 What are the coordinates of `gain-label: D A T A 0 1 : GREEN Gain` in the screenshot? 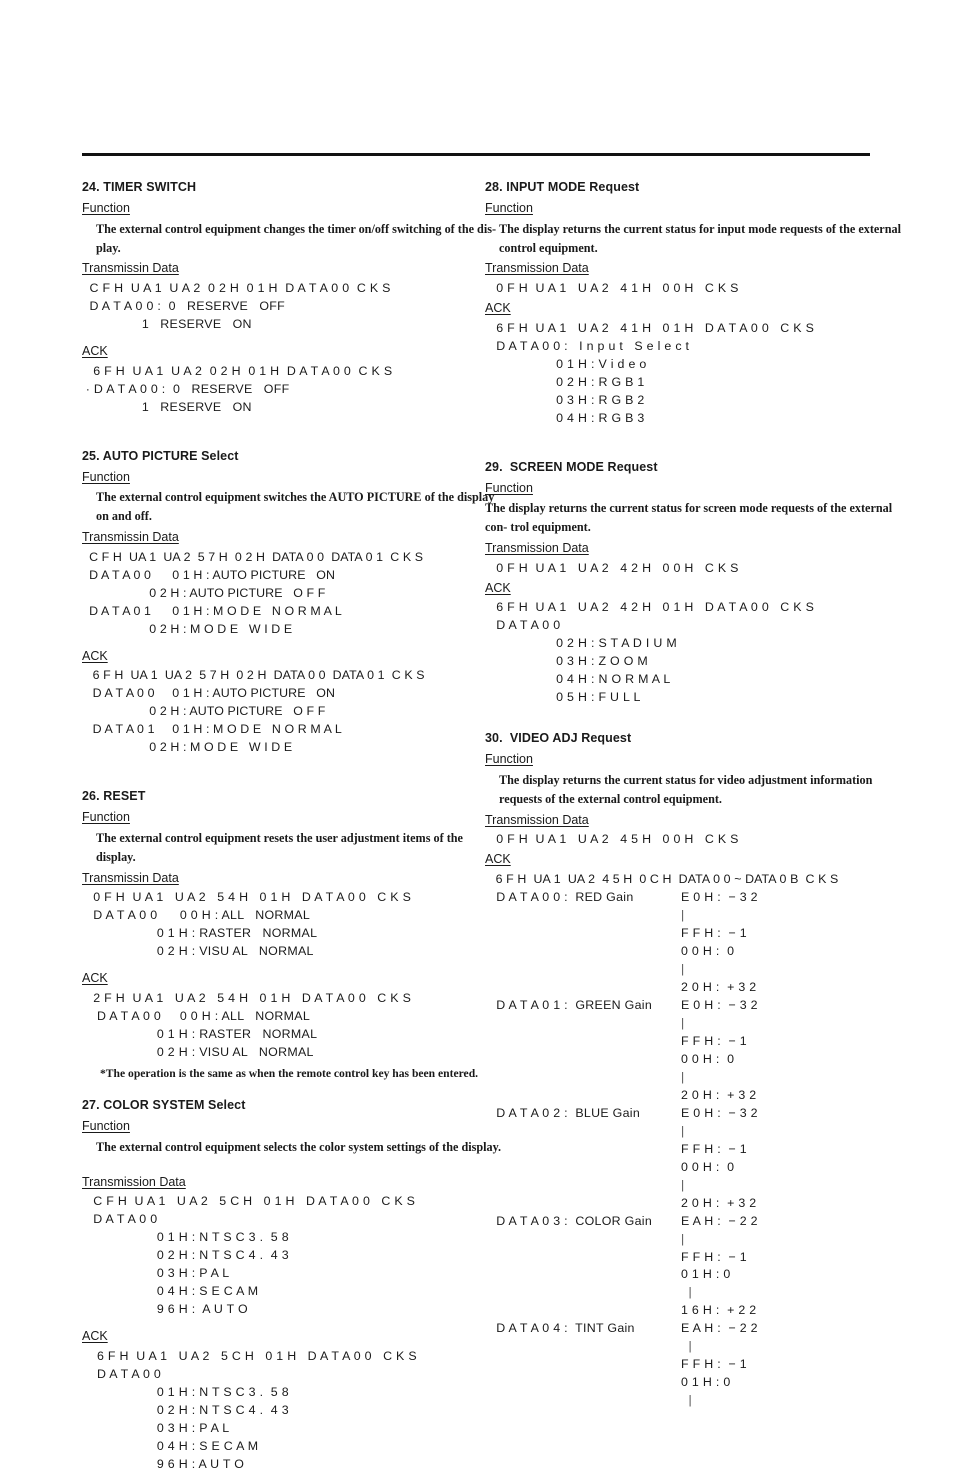 It's located at (569, 1004).